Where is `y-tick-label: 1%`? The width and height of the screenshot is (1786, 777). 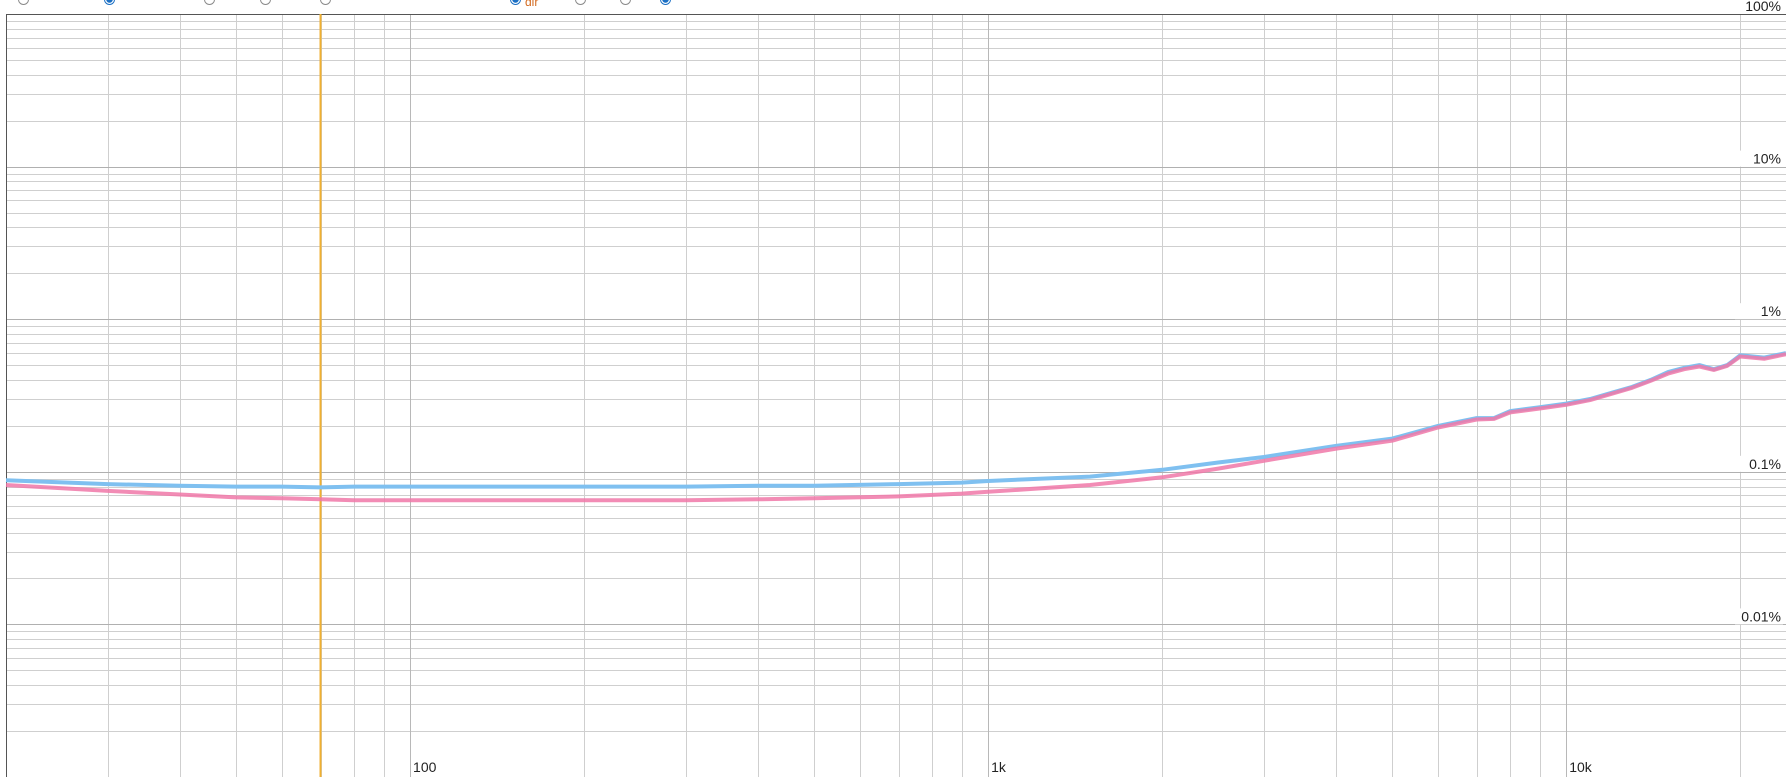
y-tick-label: 1% is located at coordinates (1771, 311).